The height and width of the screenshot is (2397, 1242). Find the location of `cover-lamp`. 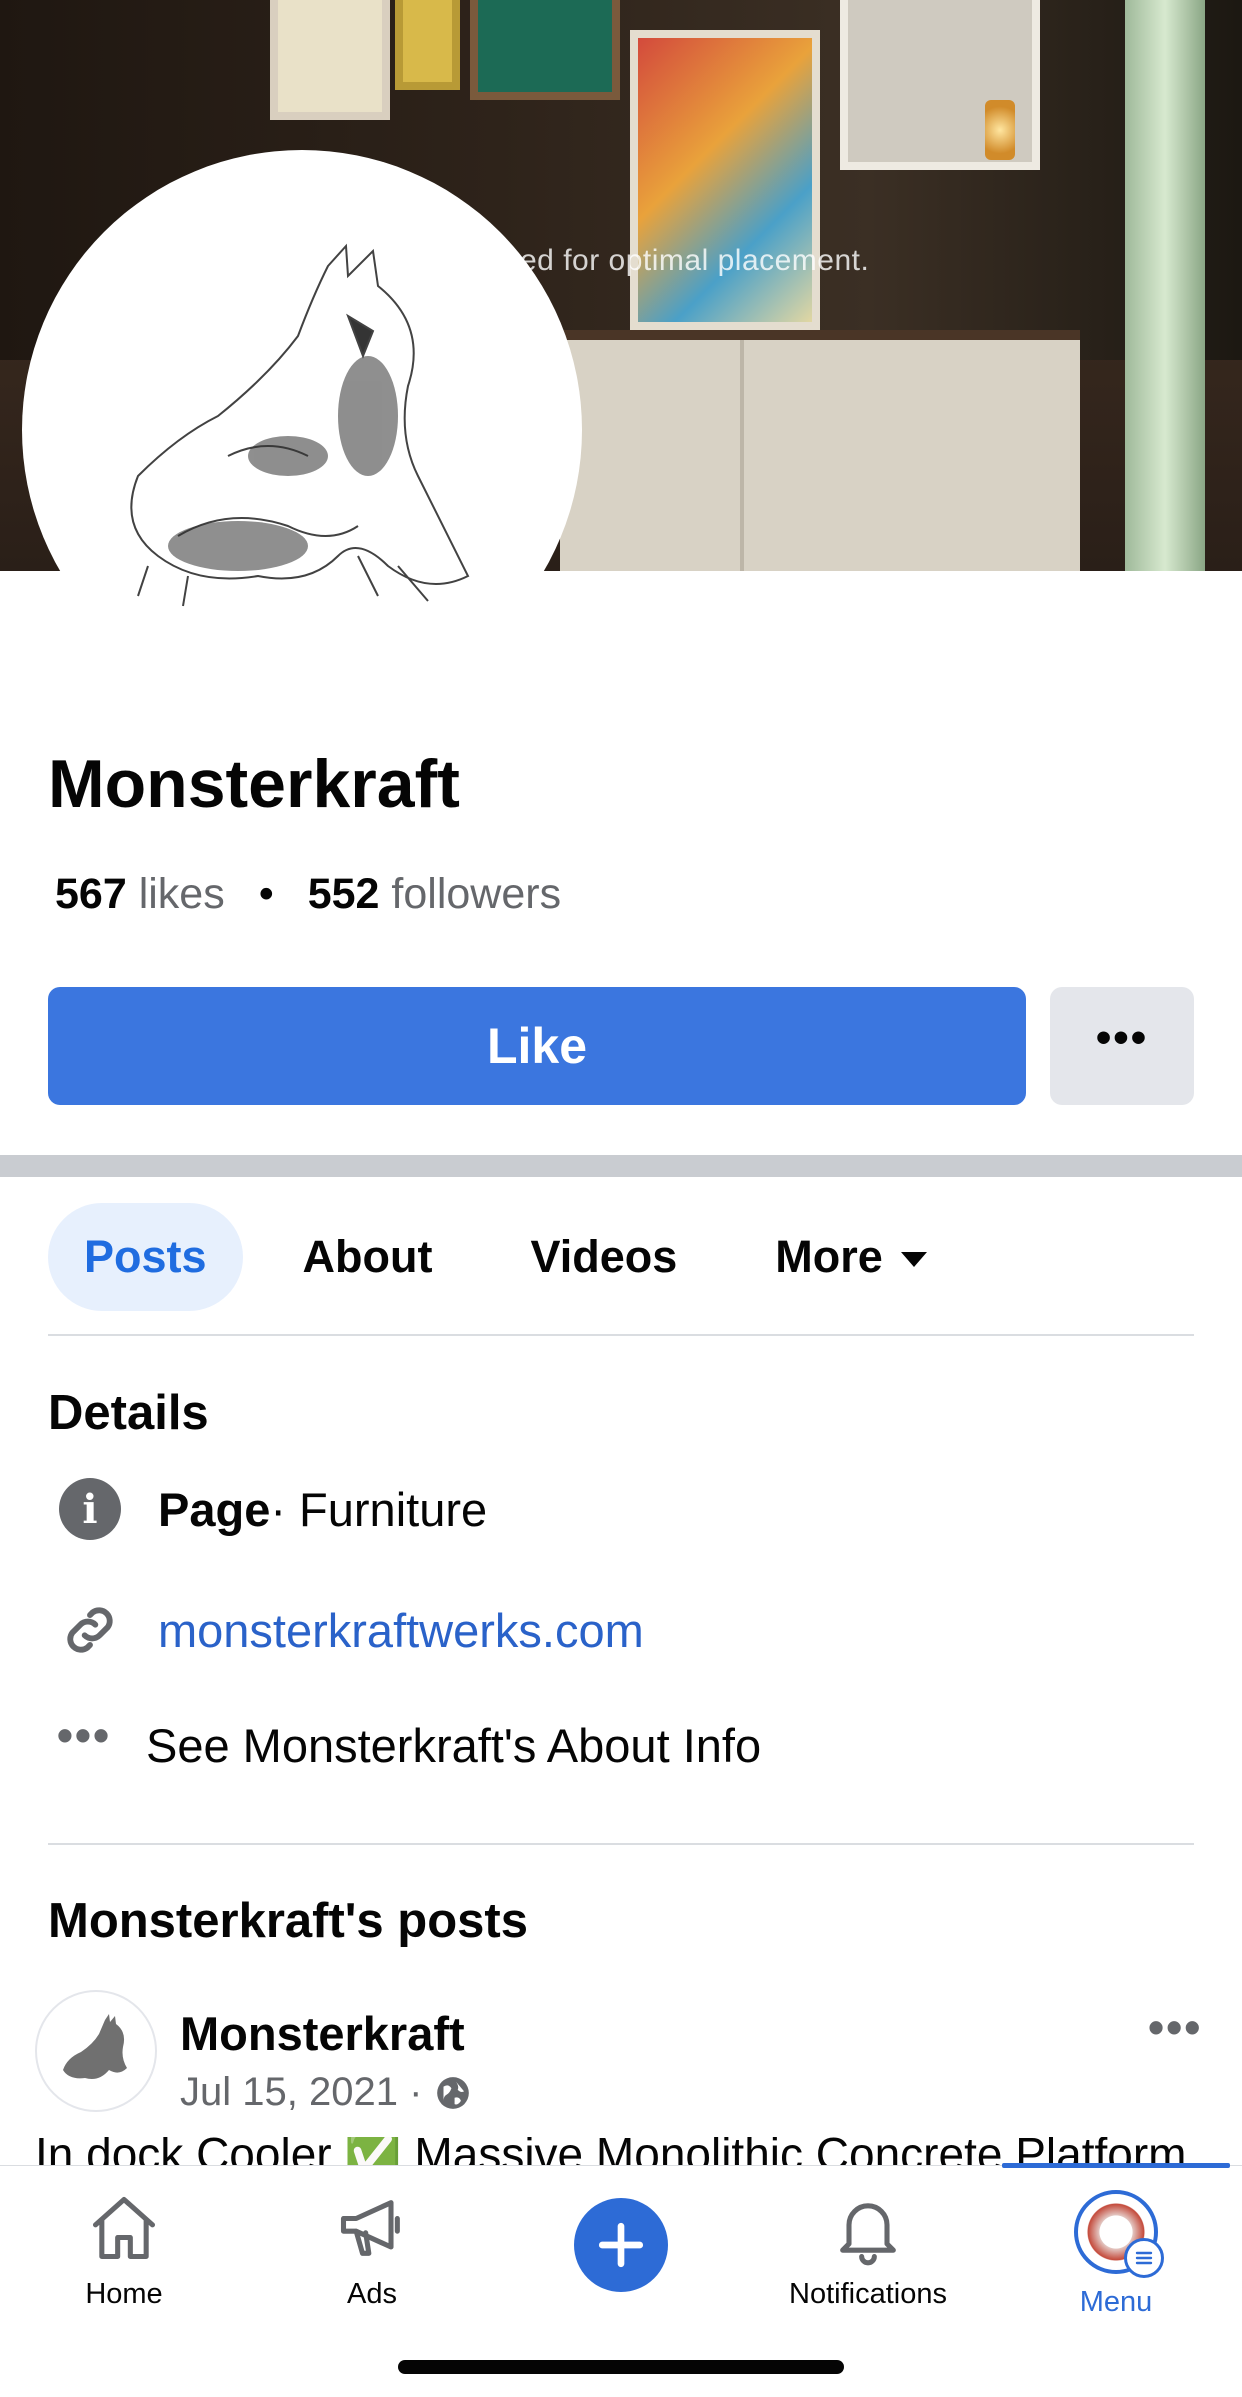

cover-lamp is located at coordinates (1000, 130).